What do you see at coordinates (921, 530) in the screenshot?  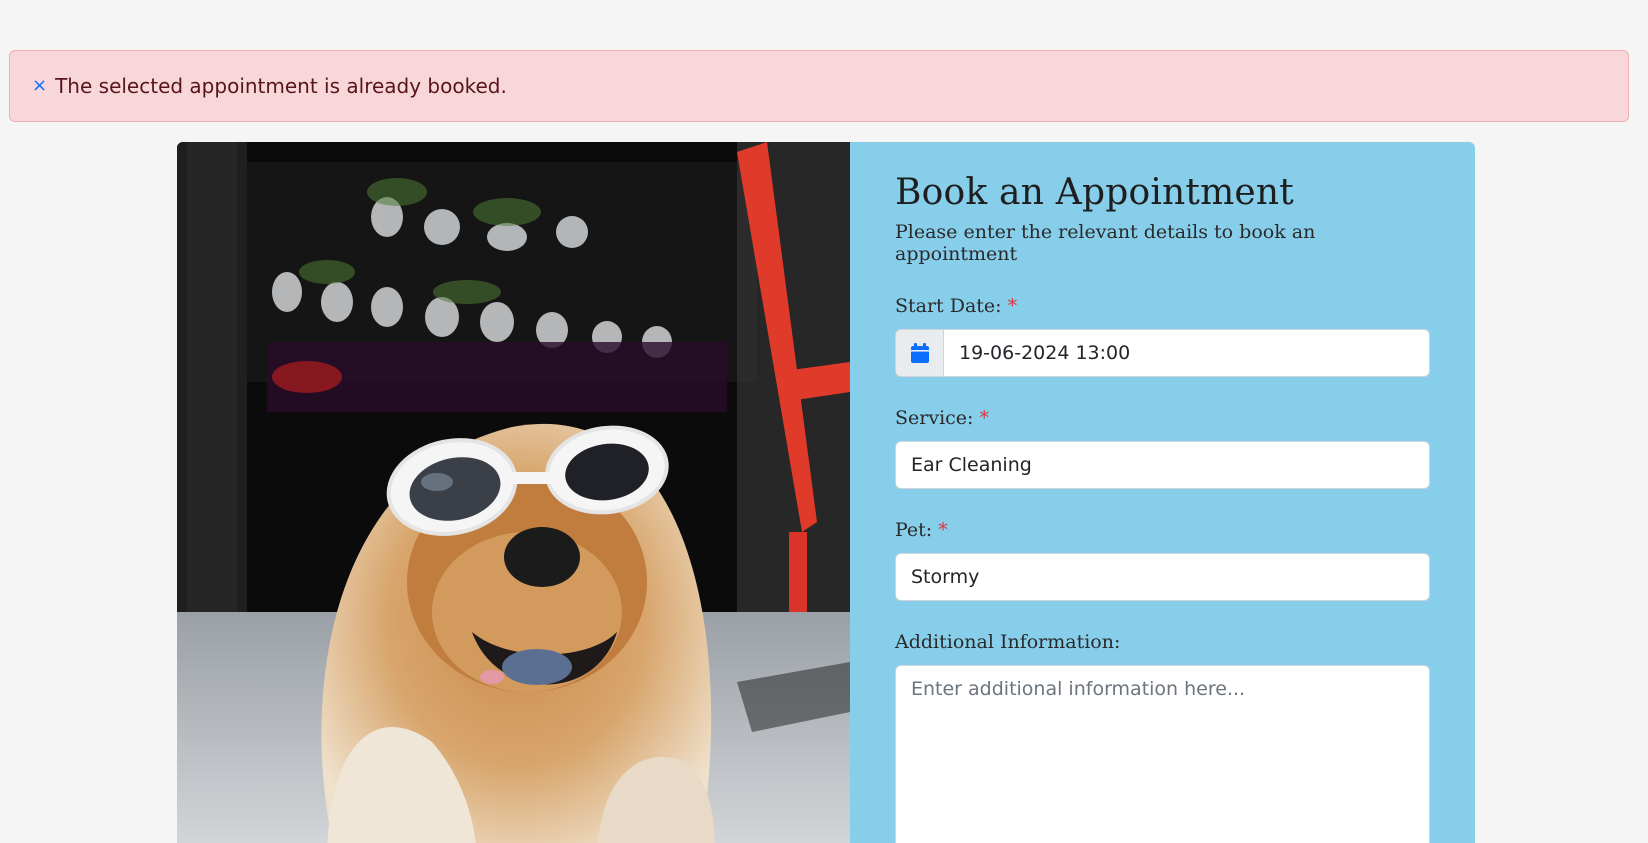 I see `pet-label: Pet: *` at bounding box center [921, 530].